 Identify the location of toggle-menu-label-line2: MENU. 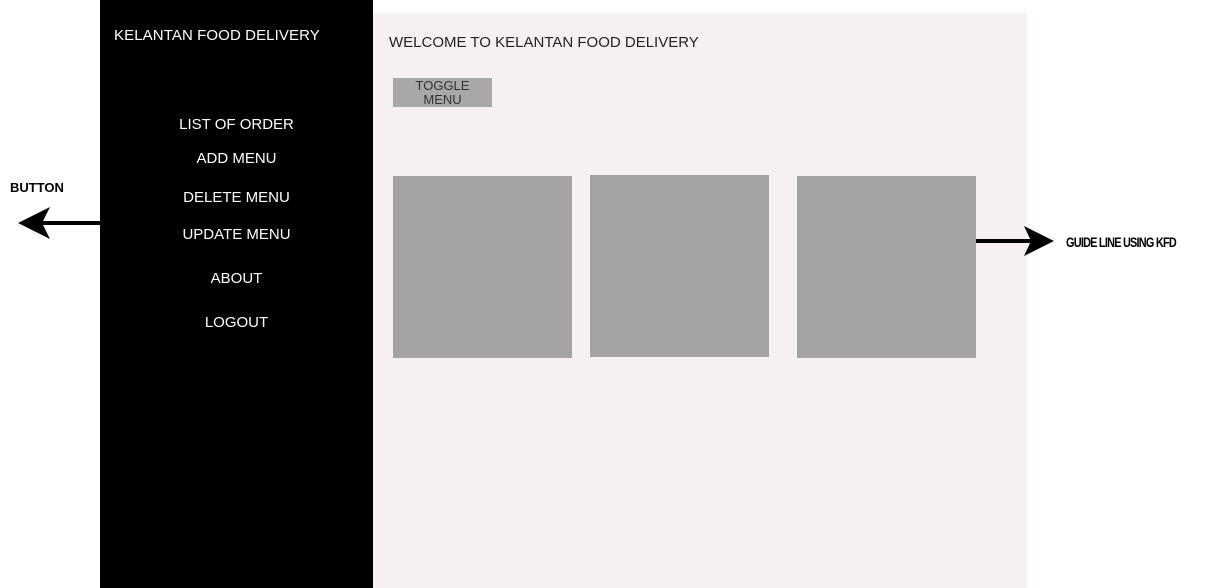
(442, 99).